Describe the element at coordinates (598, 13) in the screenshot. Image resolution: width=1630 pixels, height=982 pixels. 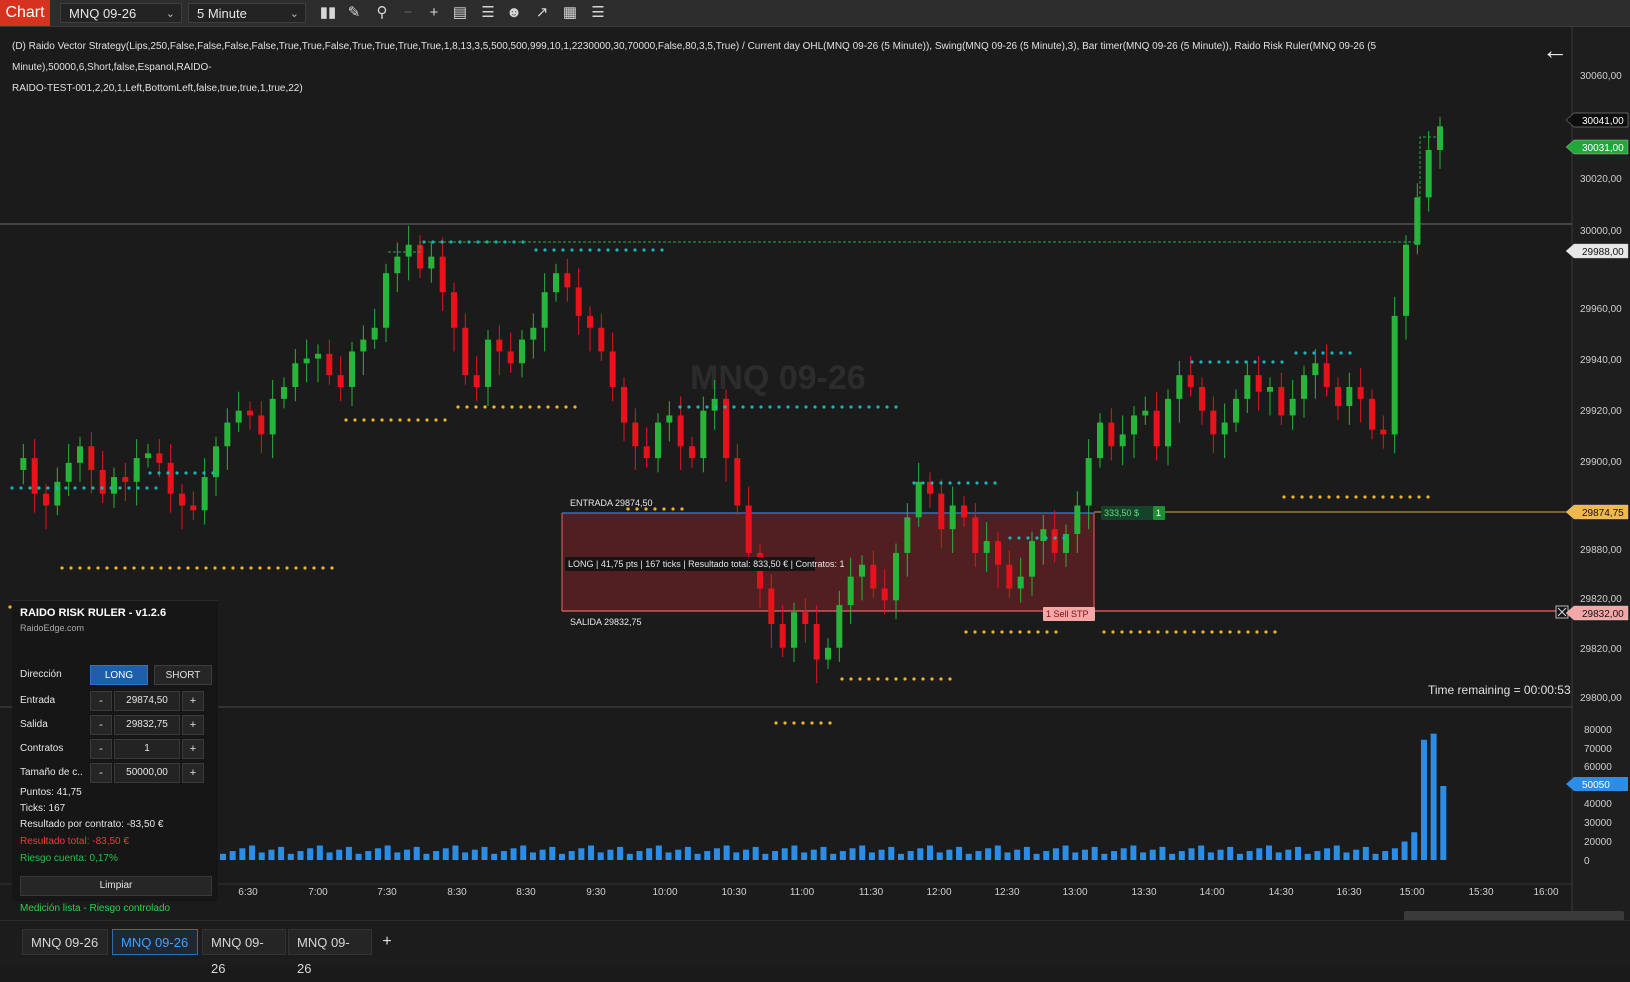
I see `list-icon: ☰` at that location.